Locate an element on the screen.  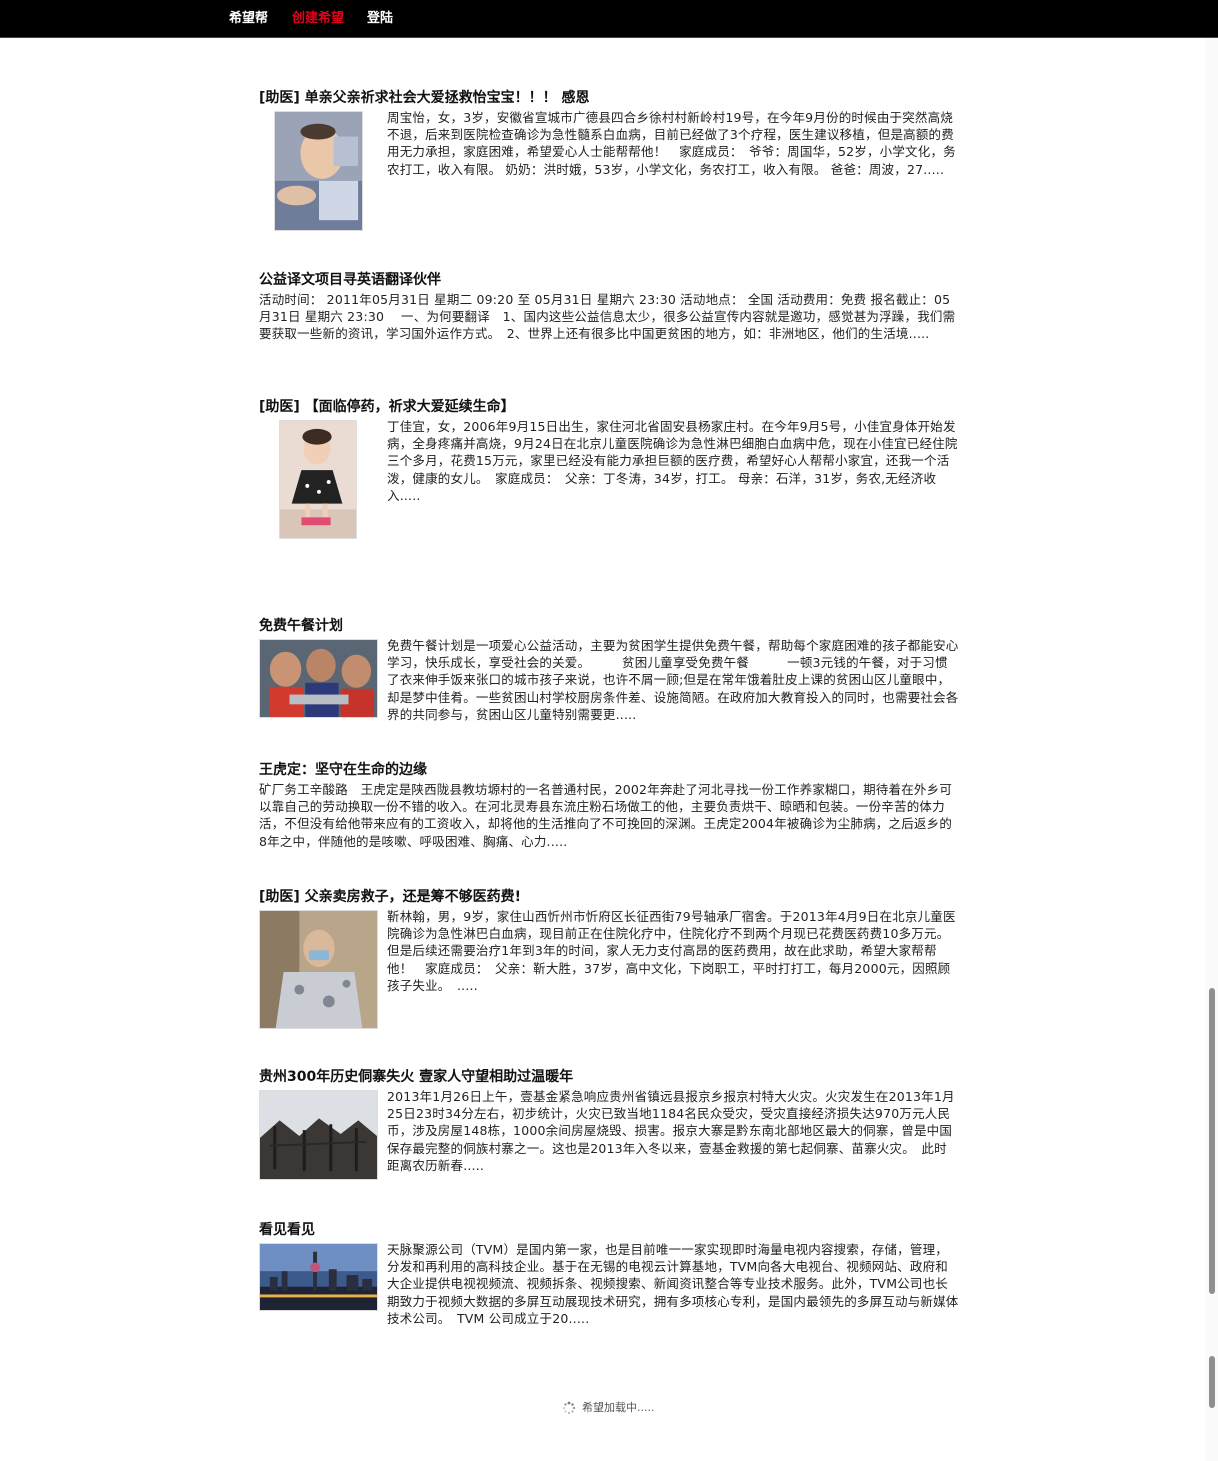
post-title-link: [助医] 父亲卖房救子，还是筹不够医药费! is located at coordinates (609, 897).